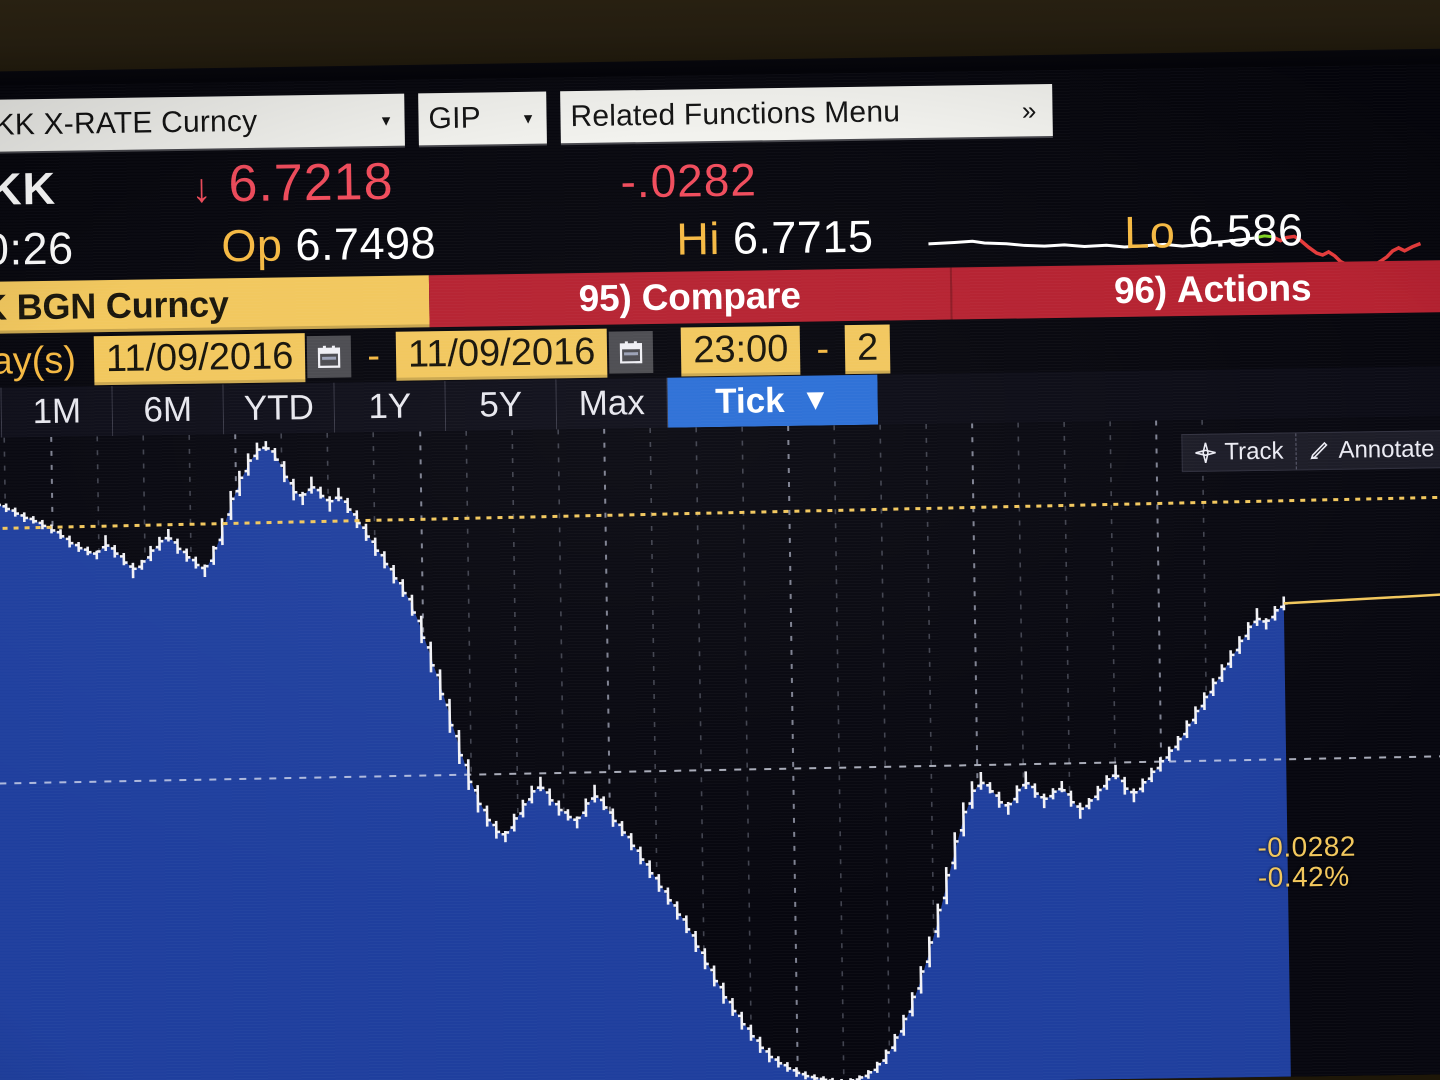  I want to click on tab-1m-label: 1M, so click(57, 411).